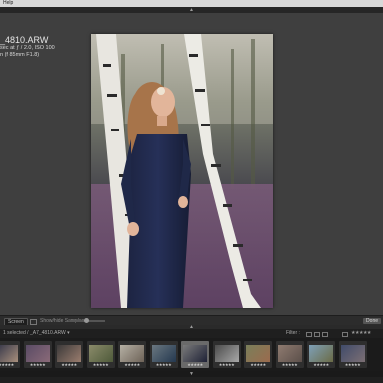  What do you see at coordinates (372, 321) in the screenshot?
I see `done-button: Done` at bounding box center [372, 321].